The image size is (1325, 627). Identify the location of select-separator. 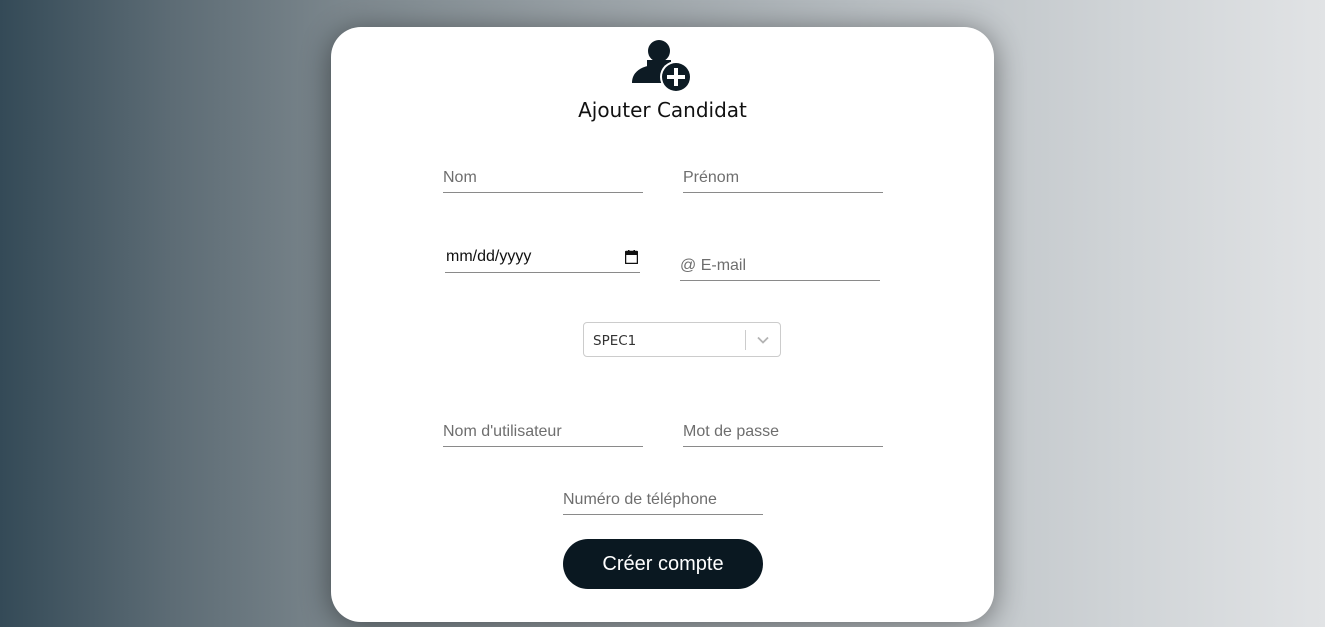
(745, 340).